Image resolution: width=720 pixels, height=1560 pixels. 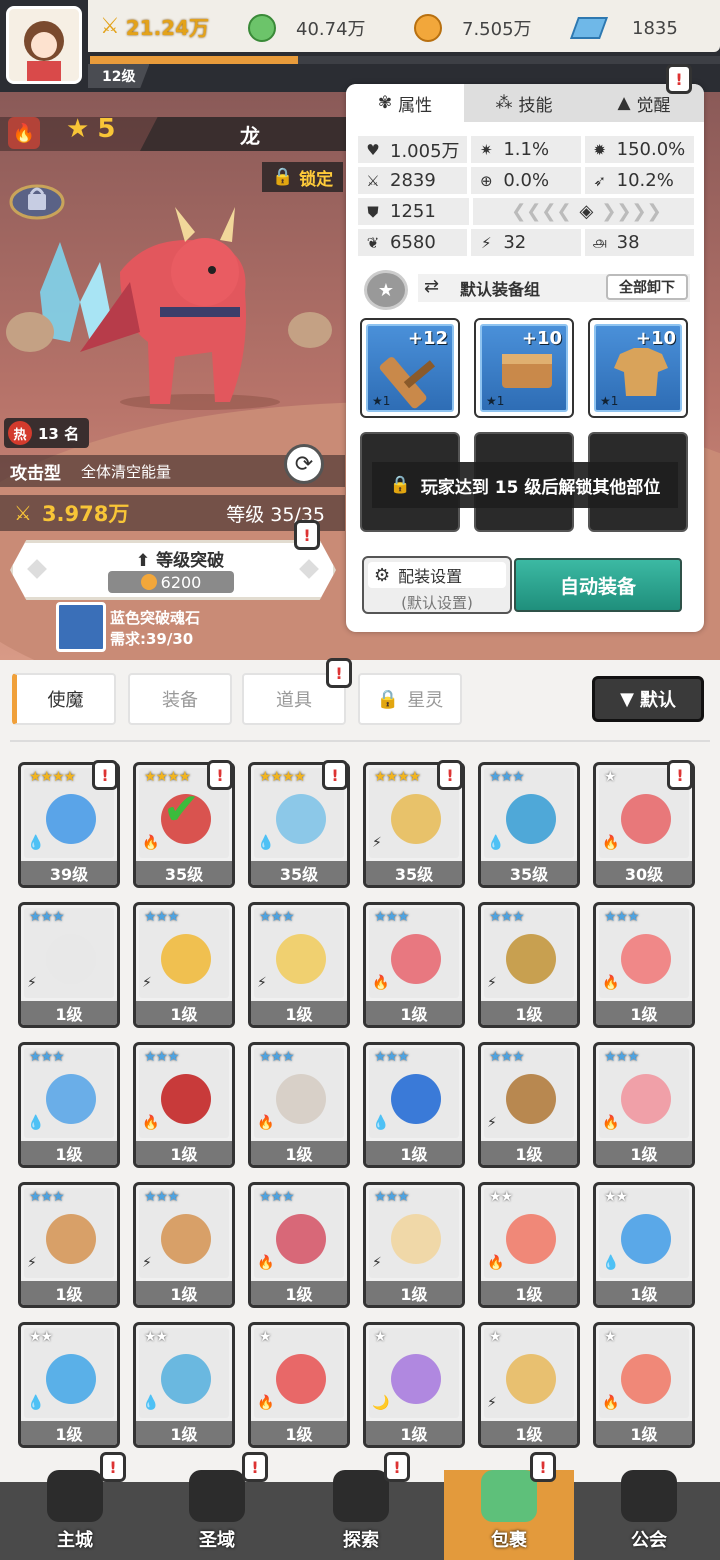 What do you see at coordinates (106, 129) in the screenshot?
I see `hero-star-count: 5` at bounding box center [106, 129].